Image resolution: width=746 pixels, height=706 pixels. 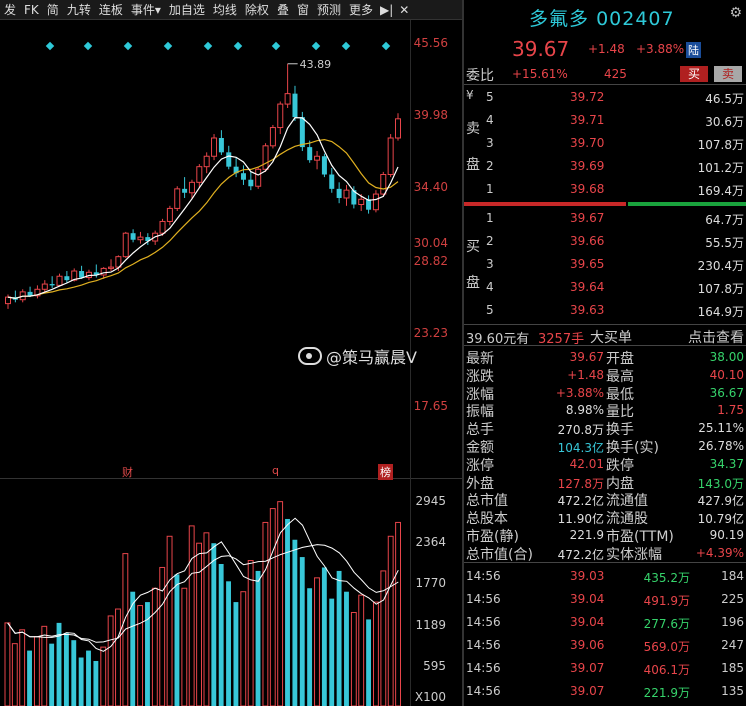 I want to click on close-icon: ✕, so click(x=404, y=10).